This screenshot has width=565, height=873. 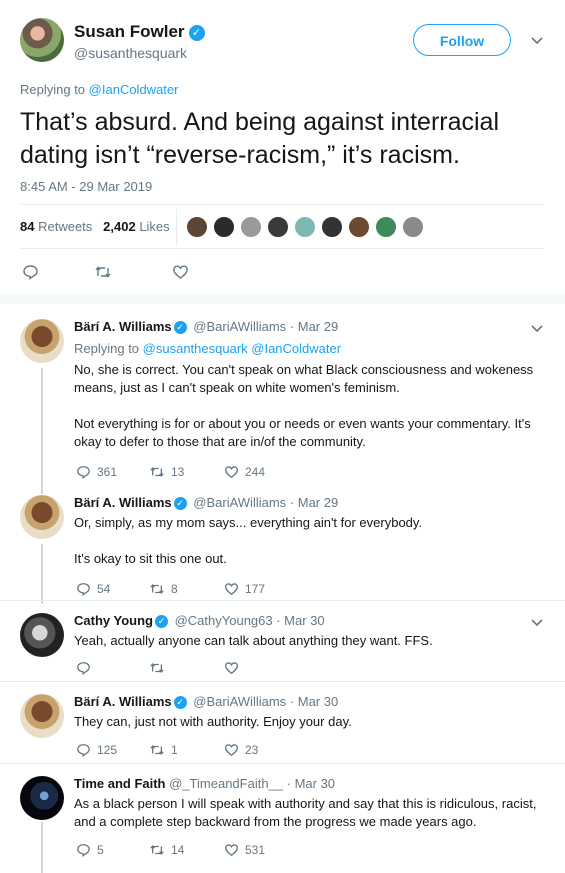 I want to click on likes-count: 2,402, so click(x=119, y=226).